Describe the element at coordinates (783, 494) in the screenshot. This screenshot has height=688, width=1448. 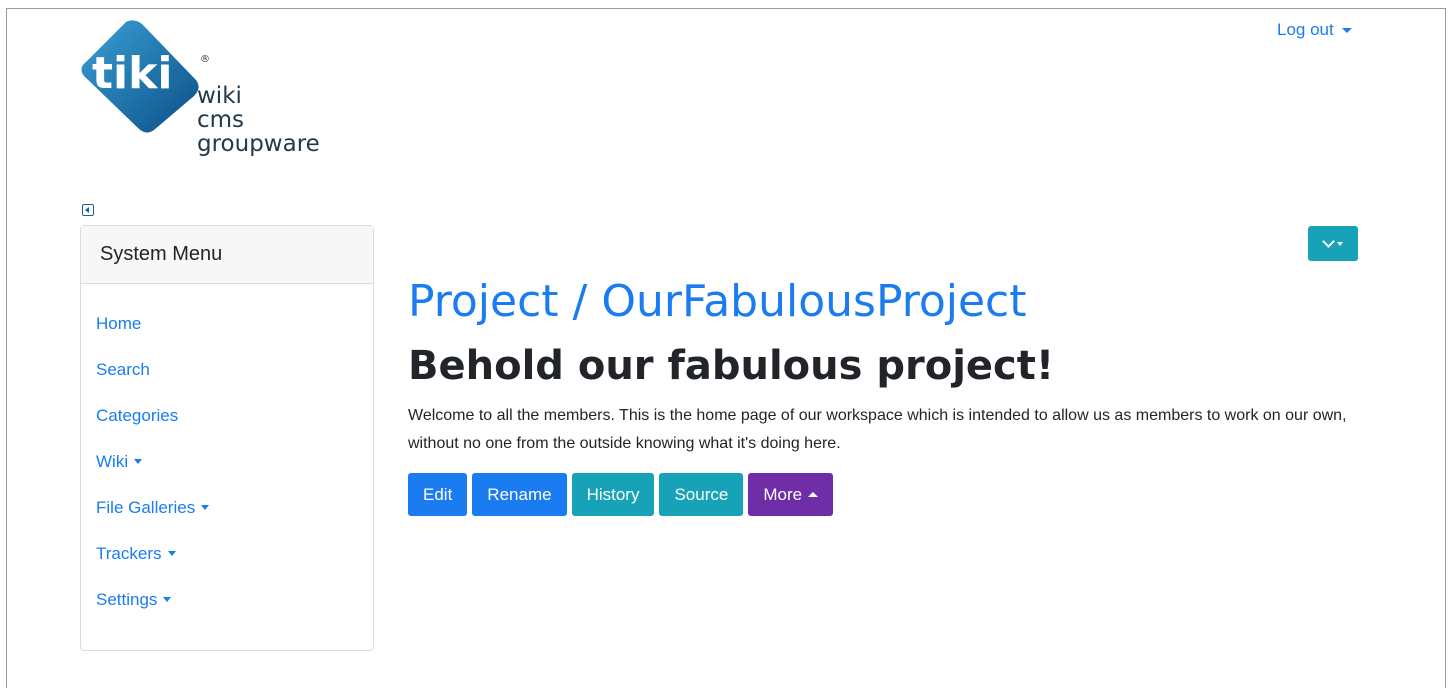
I see `more-button-label: More` at that location.